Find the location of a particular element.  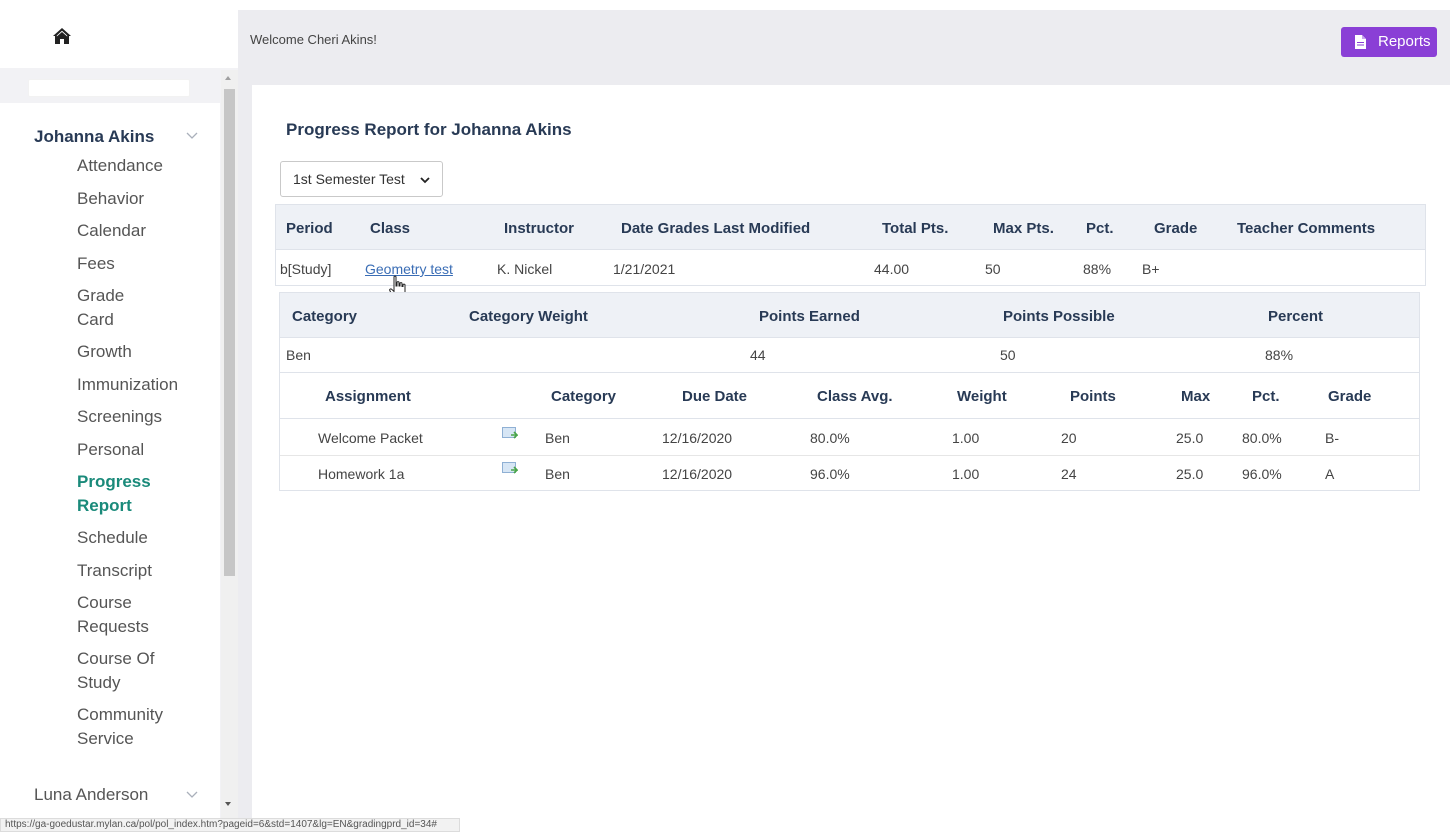

sidebar-item-screenings: Screenings is located at coordinates (147, 417).